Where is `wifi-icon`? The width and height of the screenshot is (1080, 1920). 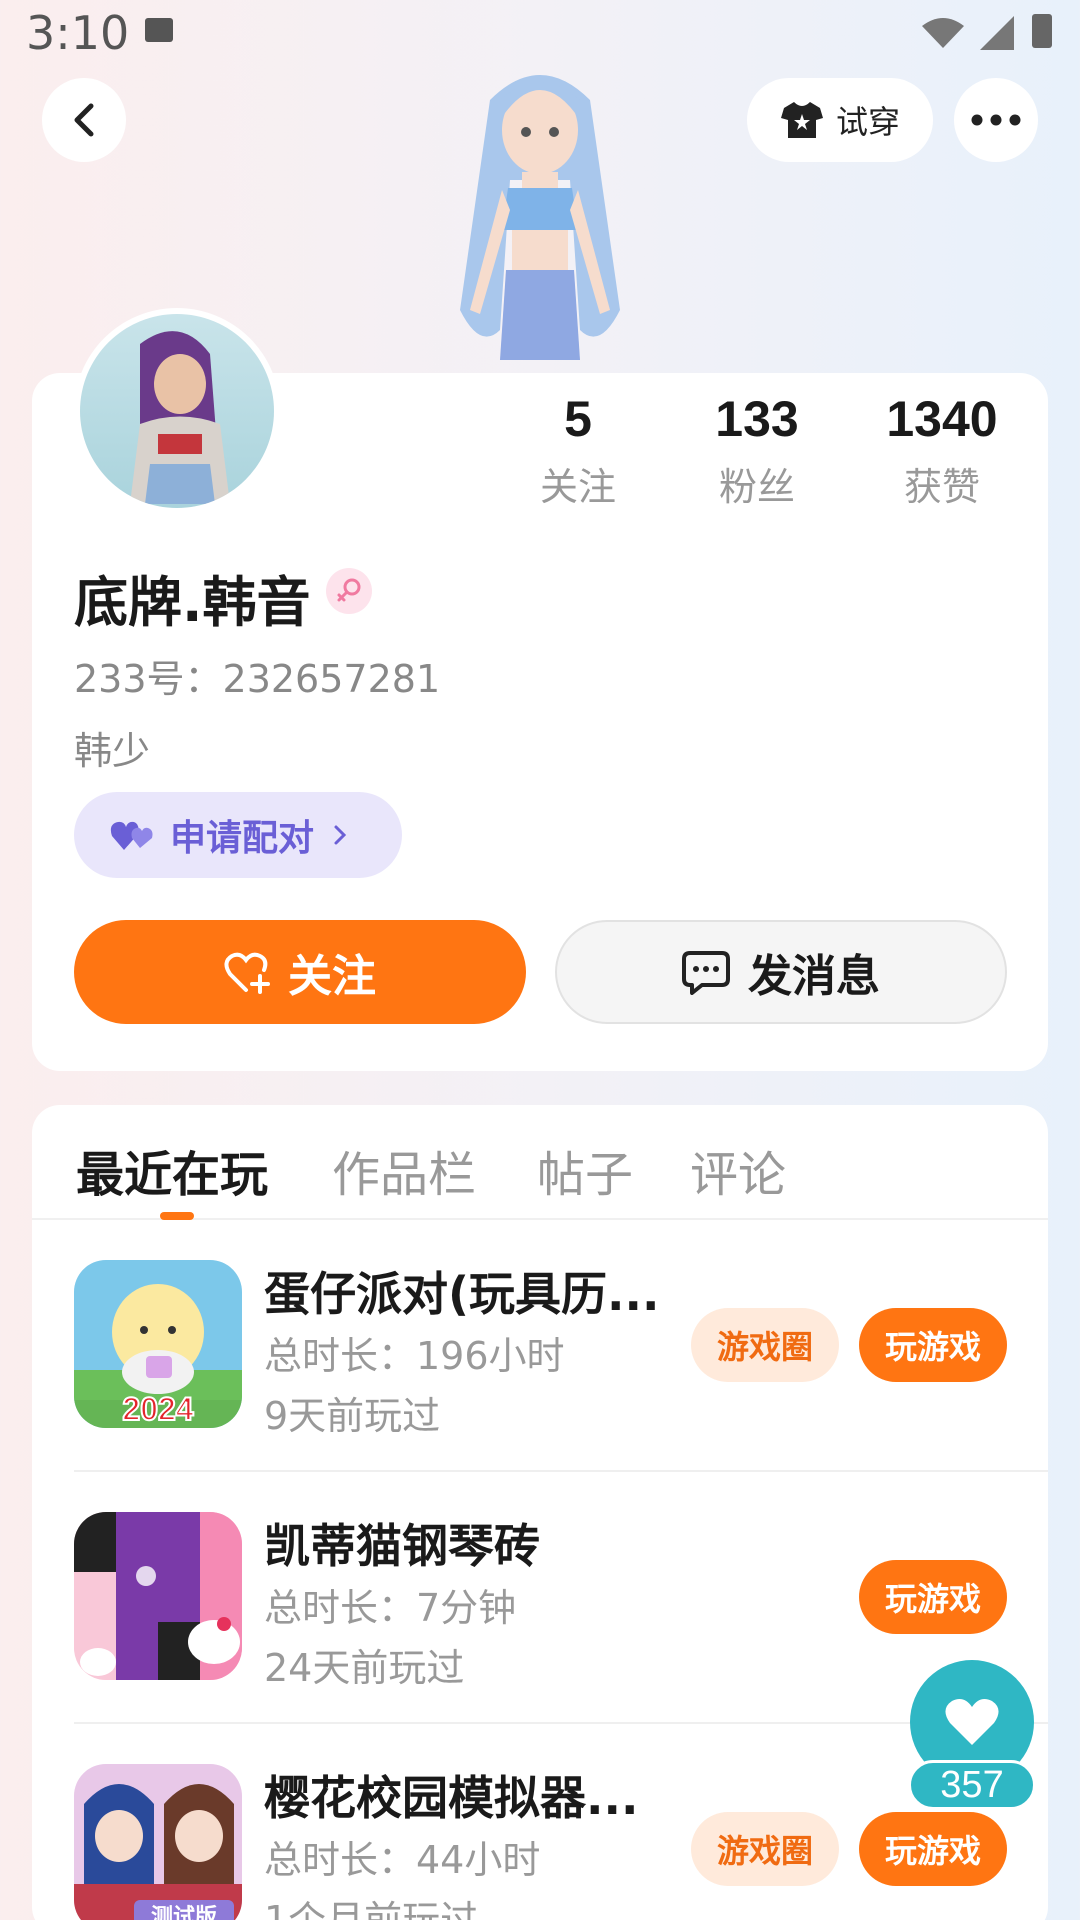 wifi-icon is located at coordinates (943, 33).